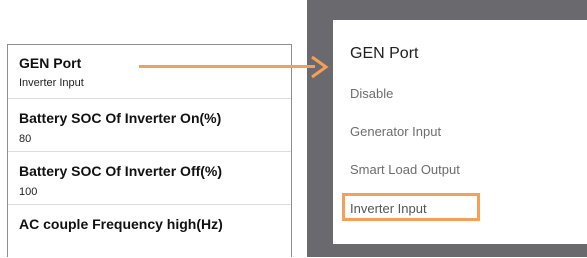 Image resolution: width=587 pixels, height=258 pixels. I want to click on setting-value: Inverter Input, so click(51, 83).